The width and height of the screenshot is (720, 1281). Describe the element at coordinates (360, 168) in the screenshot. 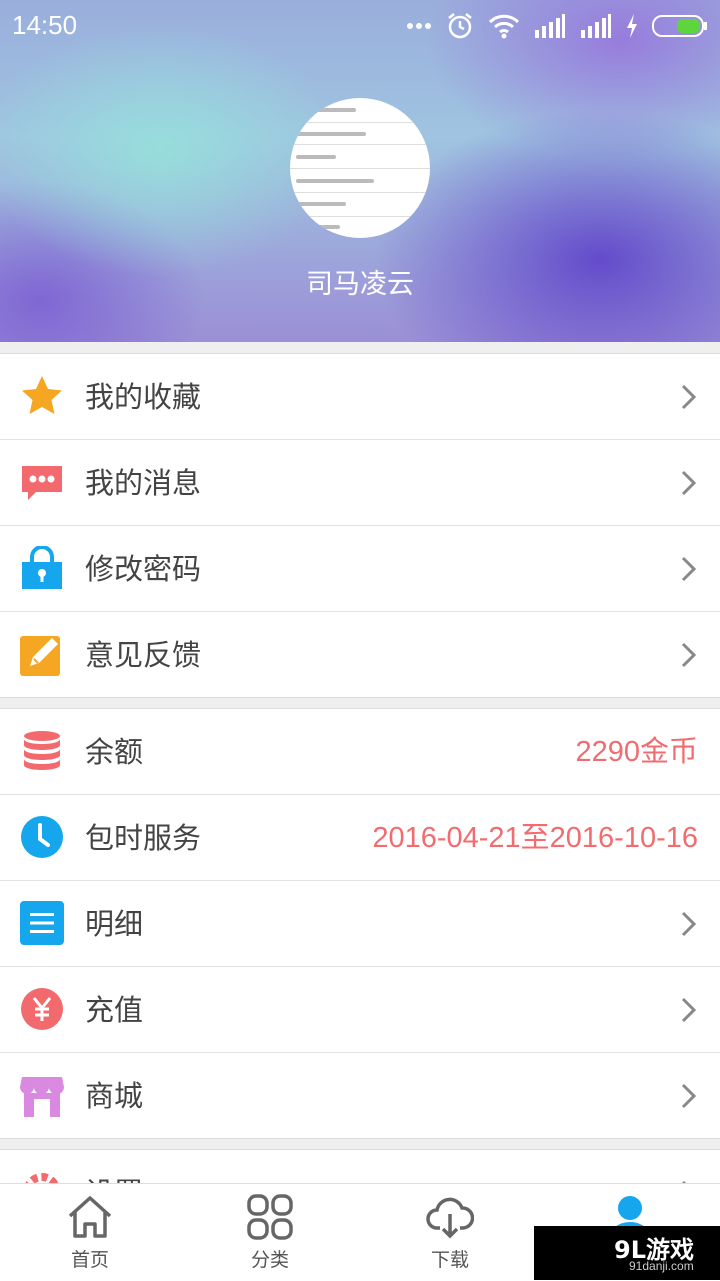

I see `avatar` at that location.